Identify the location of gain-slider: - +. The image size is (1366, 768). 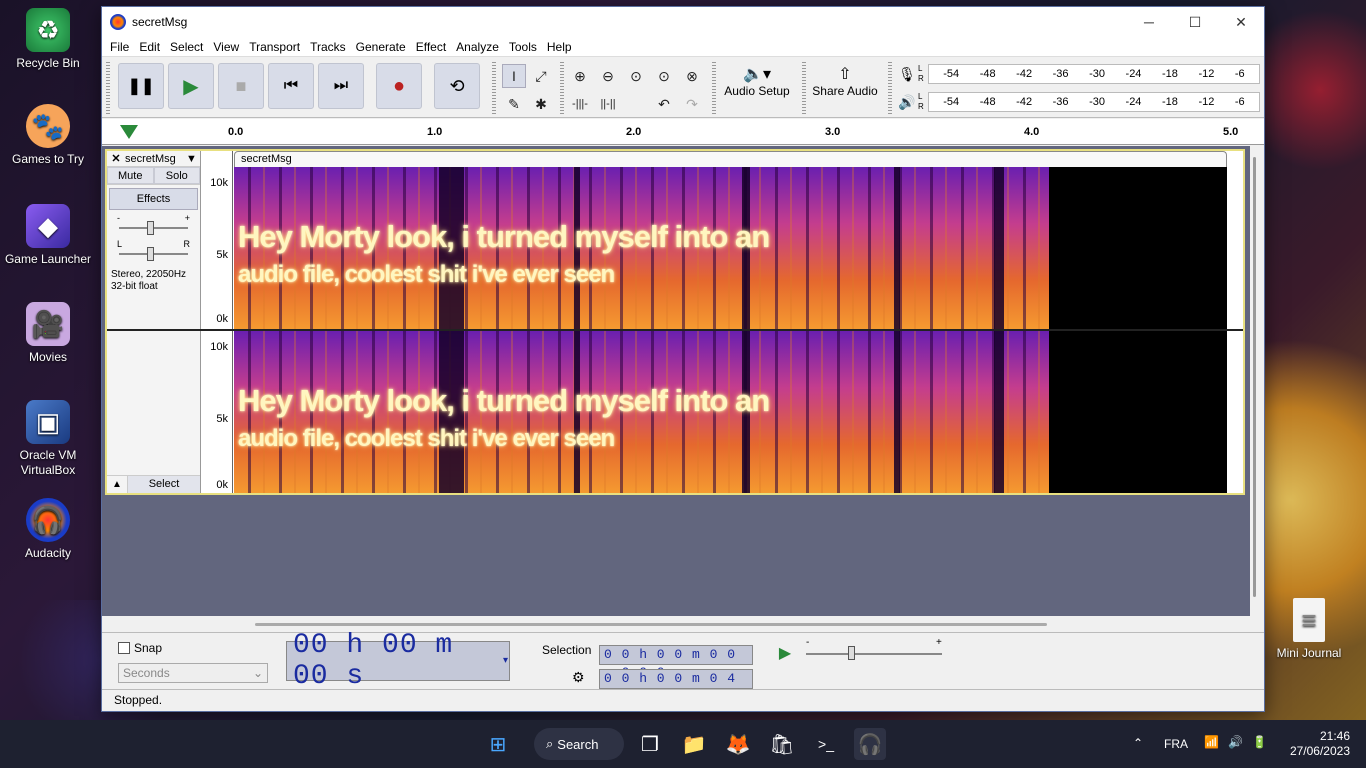
(153, 225).